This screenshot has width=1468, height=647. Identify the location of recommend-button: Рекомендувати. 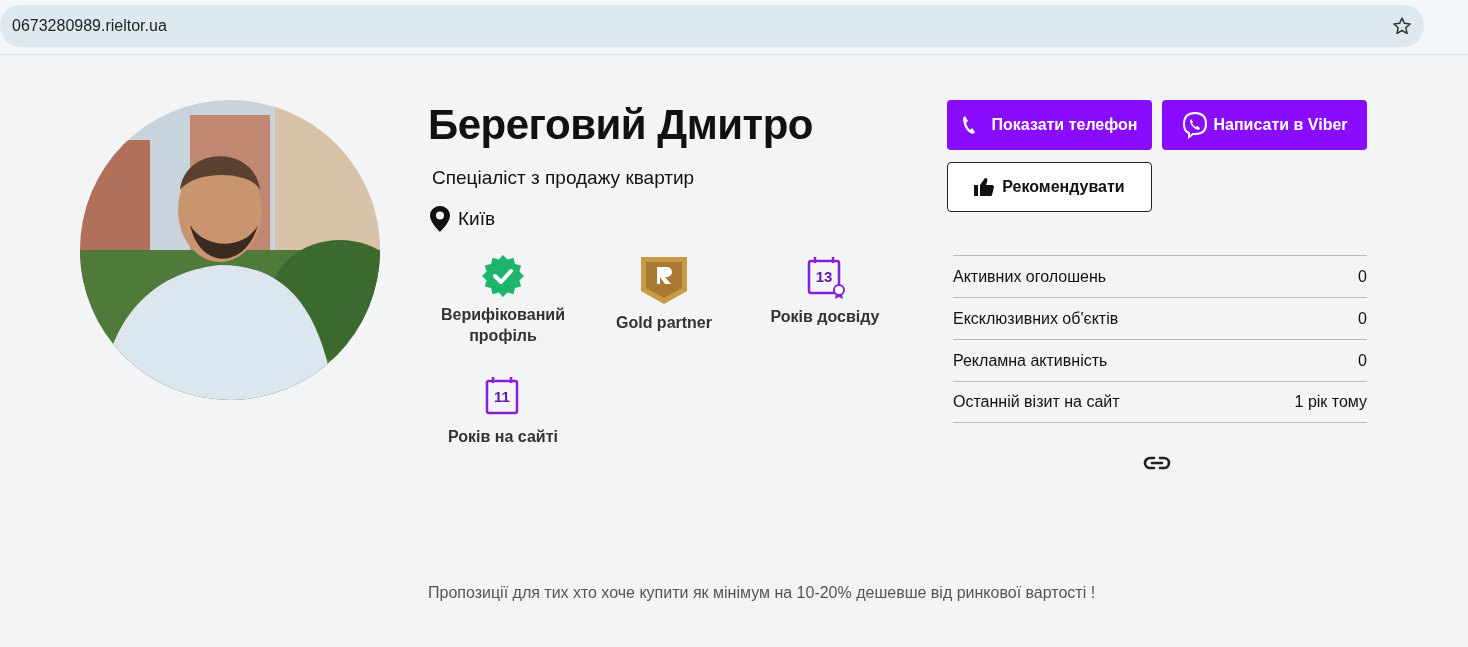
(1049, 187).